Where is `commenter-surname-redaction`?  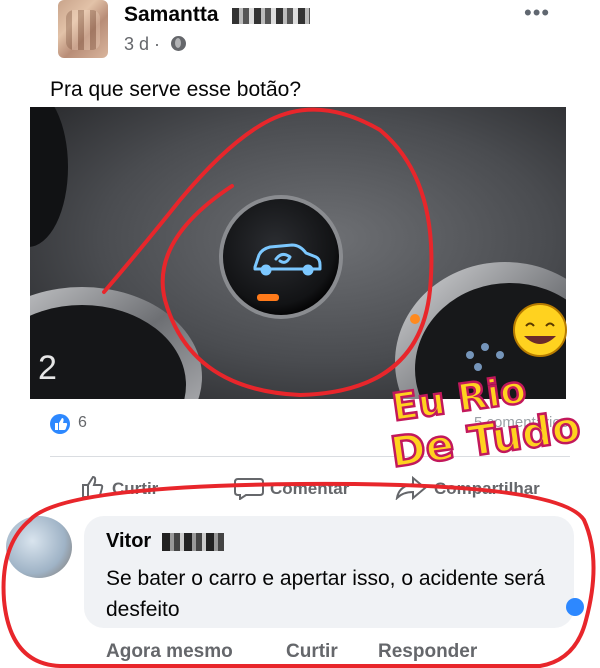
commenter-surname-redaction is located at coordinates (193, 542).